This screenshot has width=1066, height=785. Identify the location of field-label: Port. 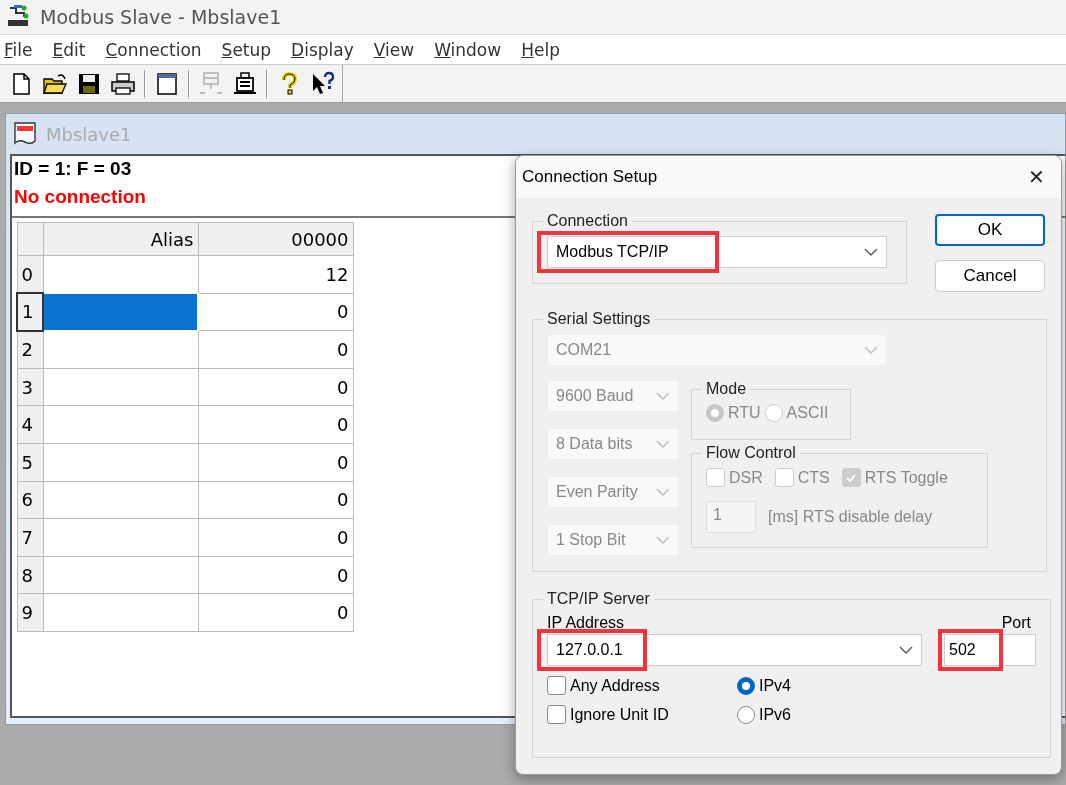
(1016, 623).